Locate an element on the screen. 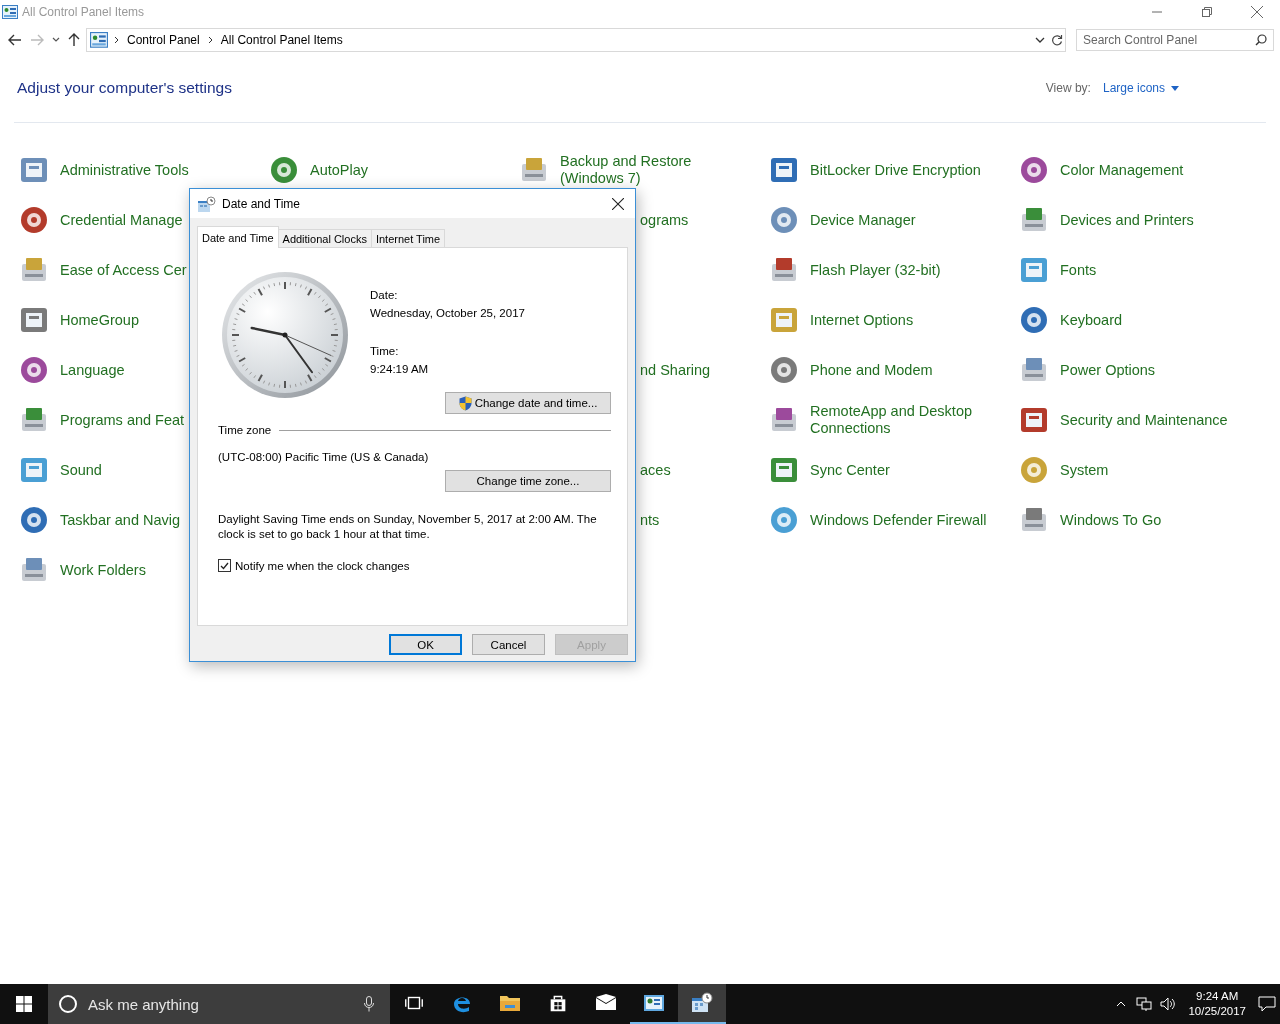 Image resolution: width=1280 pixels, height=1024 pixels. applet-link: AutoPlay is located at coordinates (339, 170).